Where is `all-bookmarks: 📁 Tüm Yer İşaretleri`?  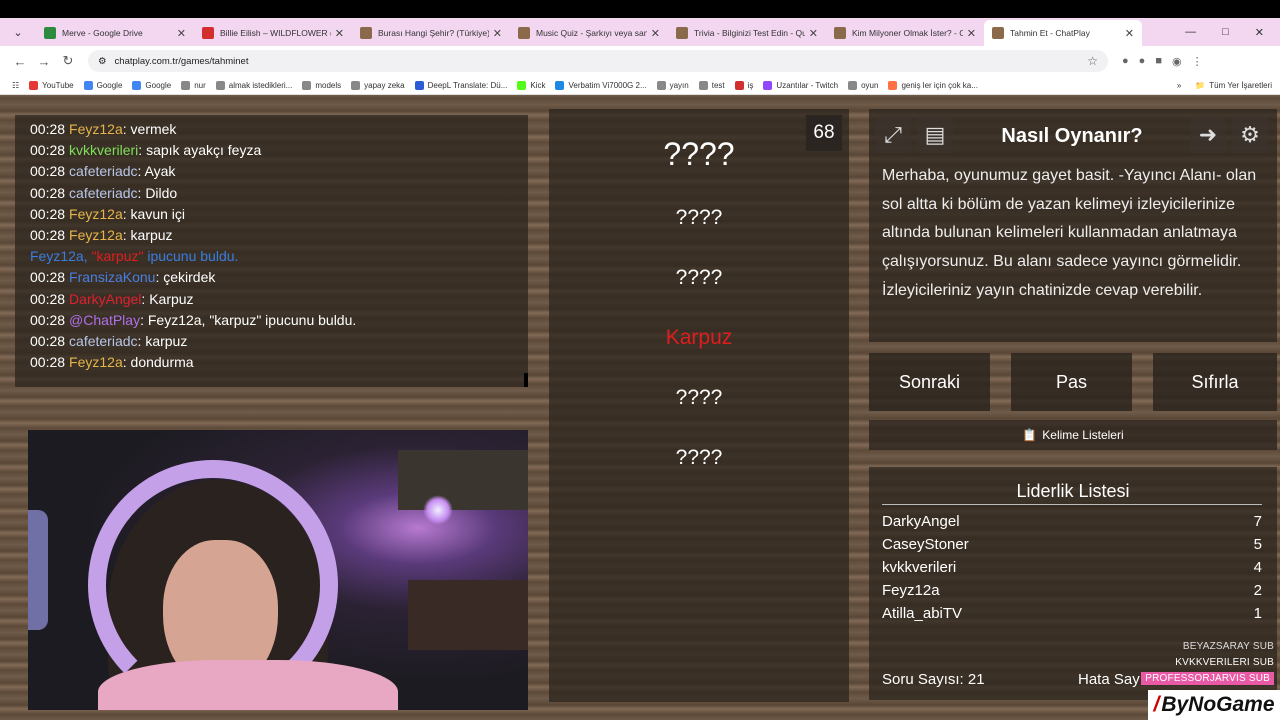
all-bookmarks: 📁 Tüm Yer İşaretleri is located at coordinates (1233, 85).